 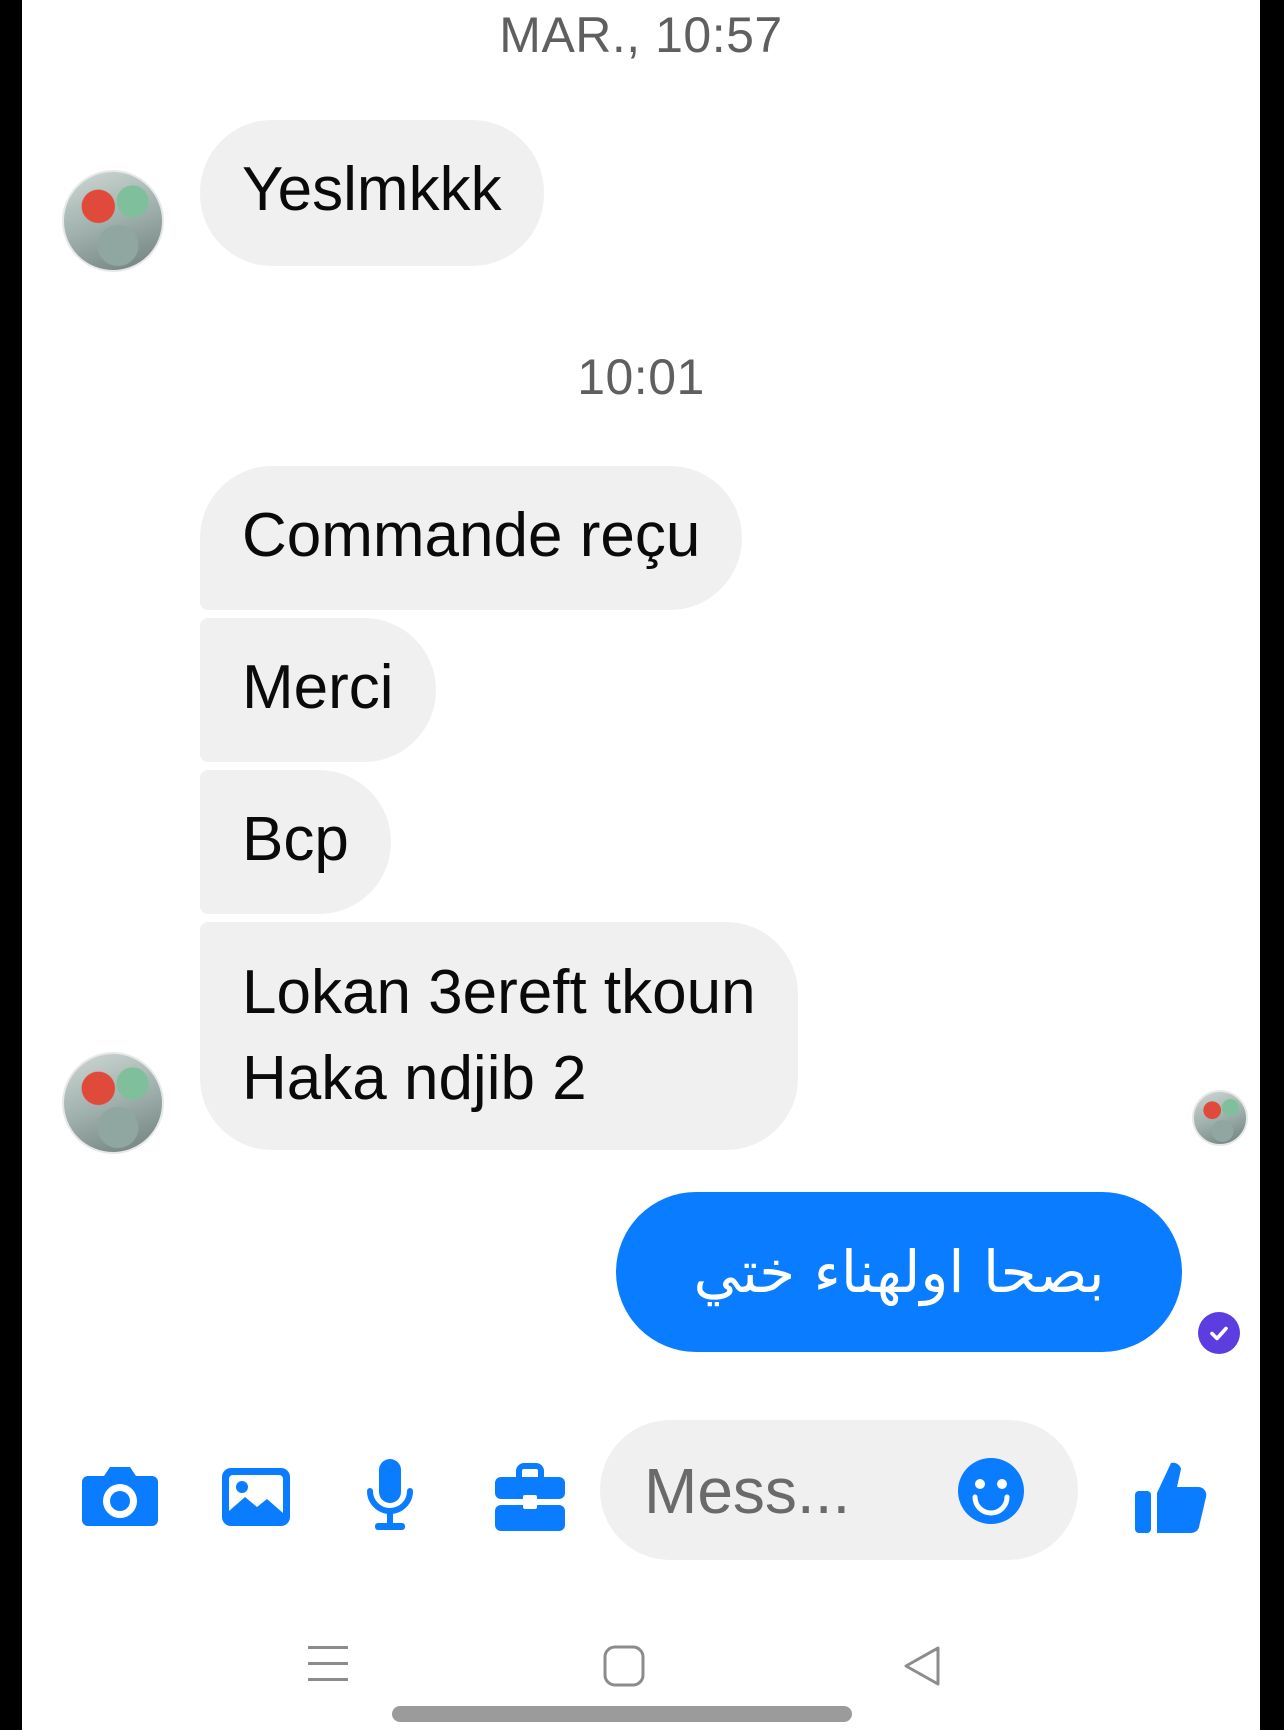 I want to click on incoming-message: Bcp, so click(x=295, y=842).